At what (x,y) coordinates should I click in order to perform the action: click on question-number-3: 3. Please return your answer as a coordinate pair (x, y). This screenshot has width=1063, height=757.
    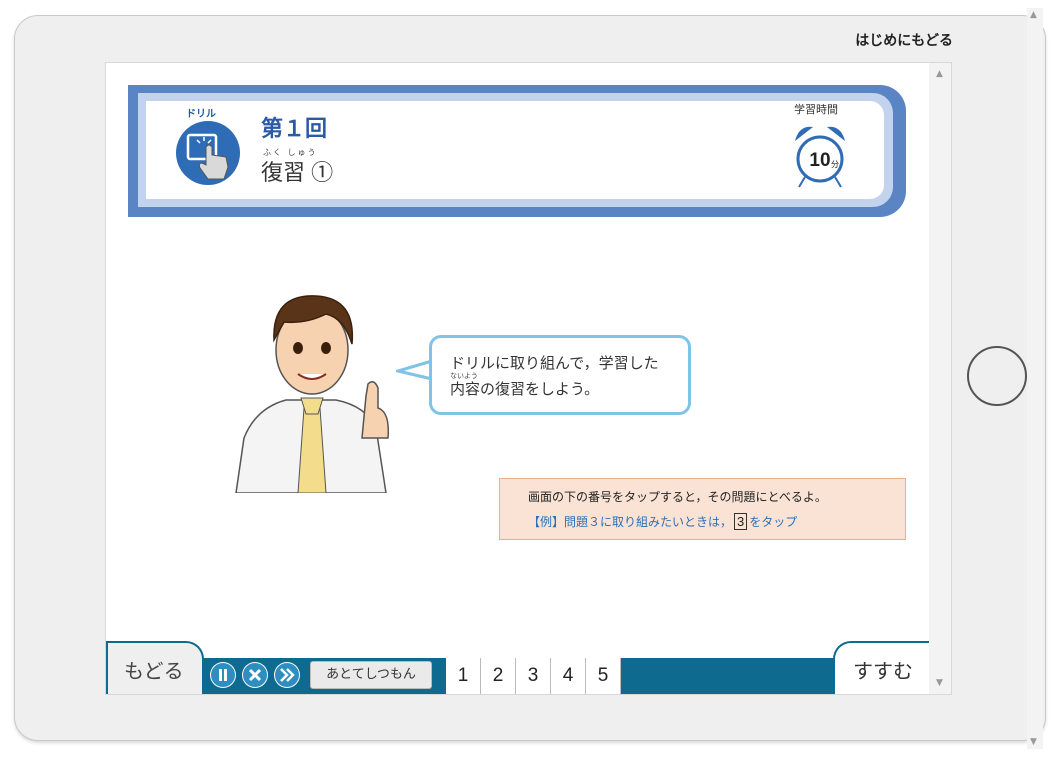
    Looking at the image, I should click on (533, 676).